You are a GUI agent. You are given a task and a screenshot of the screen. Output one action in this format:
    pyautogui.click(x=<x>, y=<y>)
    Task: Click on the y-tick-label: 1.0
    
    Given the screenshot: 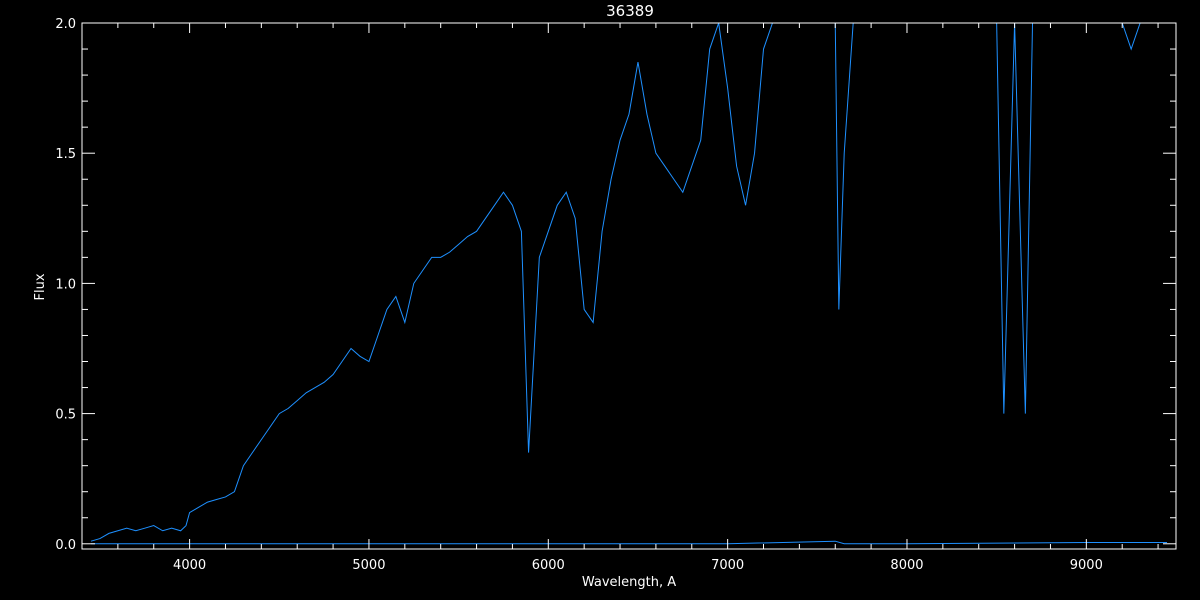 What is the action you would take?
    pyautogui.click(x=65, y=284)
    